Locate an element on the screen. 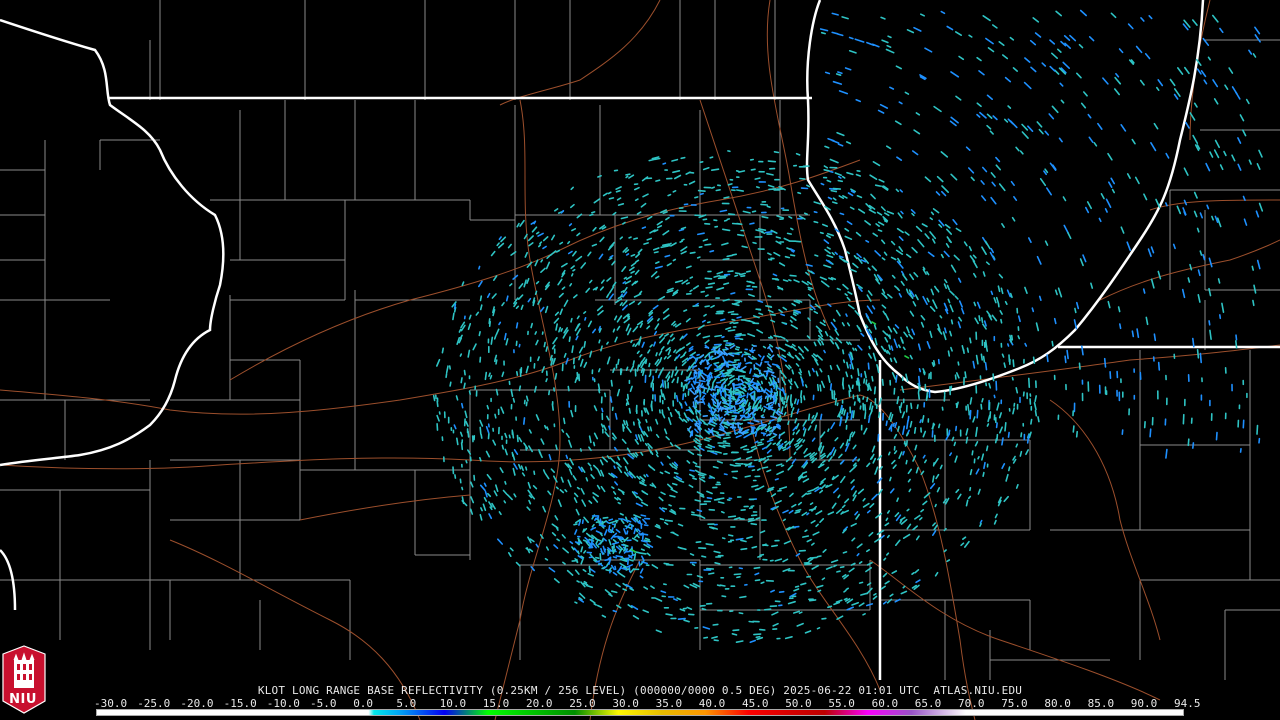 The height and width of the screenshot is (720, 1280). reflectivity-colorbar is located at coordinates (640, 712).